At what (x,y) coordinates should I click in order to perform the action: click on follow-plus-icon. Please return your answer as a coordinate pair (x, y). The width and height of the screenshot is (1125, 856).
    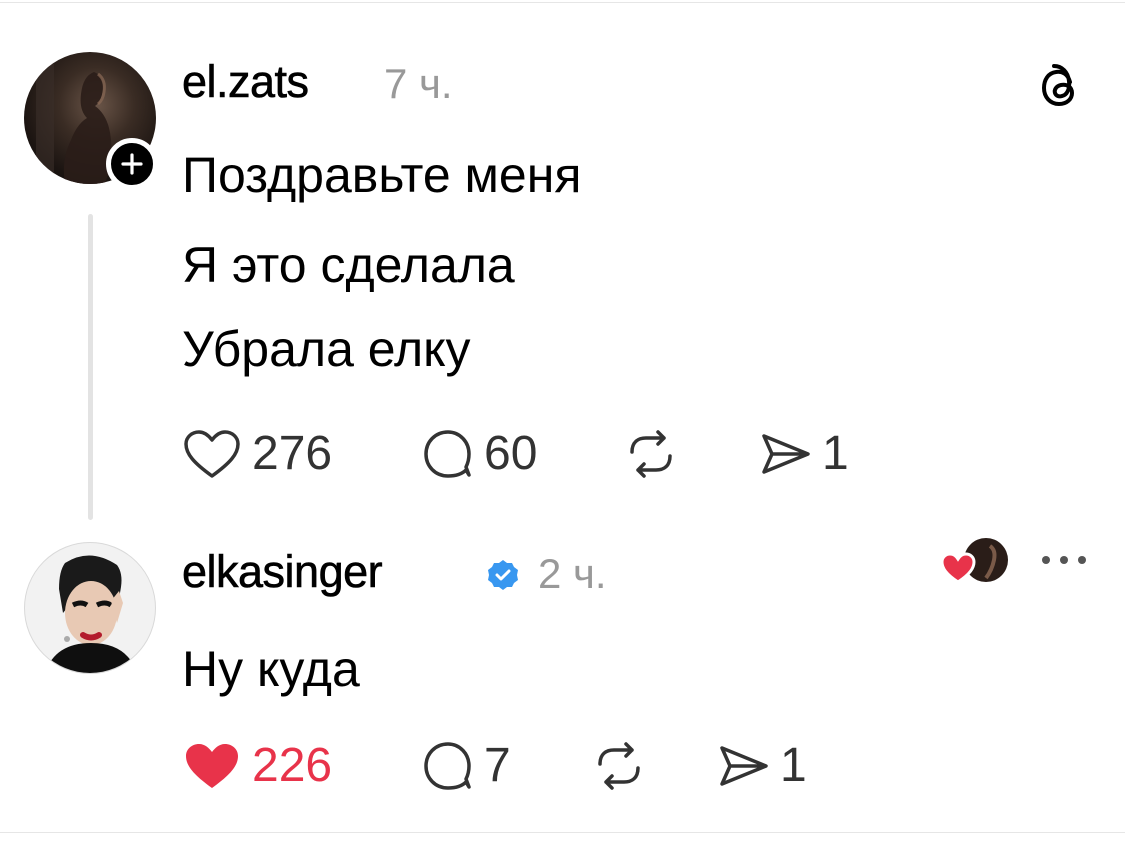
    Looking at the image, I should click on (132, 164).